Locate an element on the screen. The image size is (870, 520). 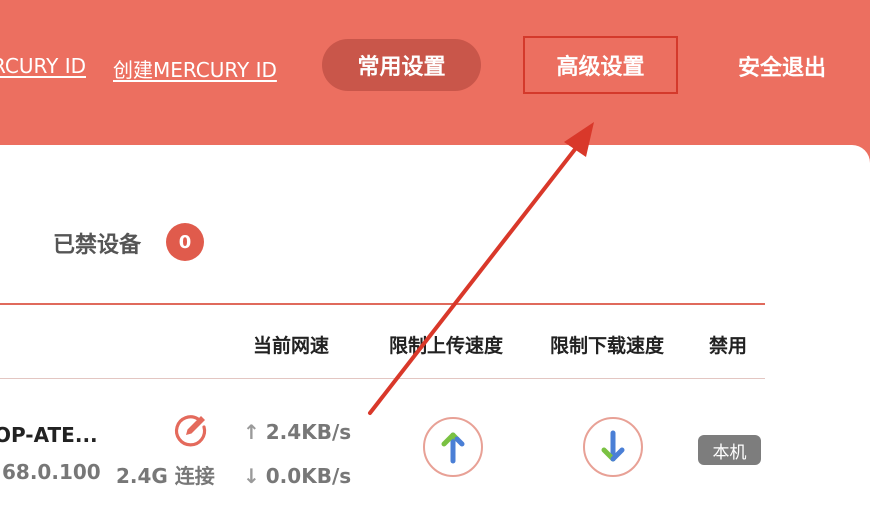
edit-icon is located at coordinates (191, 430).